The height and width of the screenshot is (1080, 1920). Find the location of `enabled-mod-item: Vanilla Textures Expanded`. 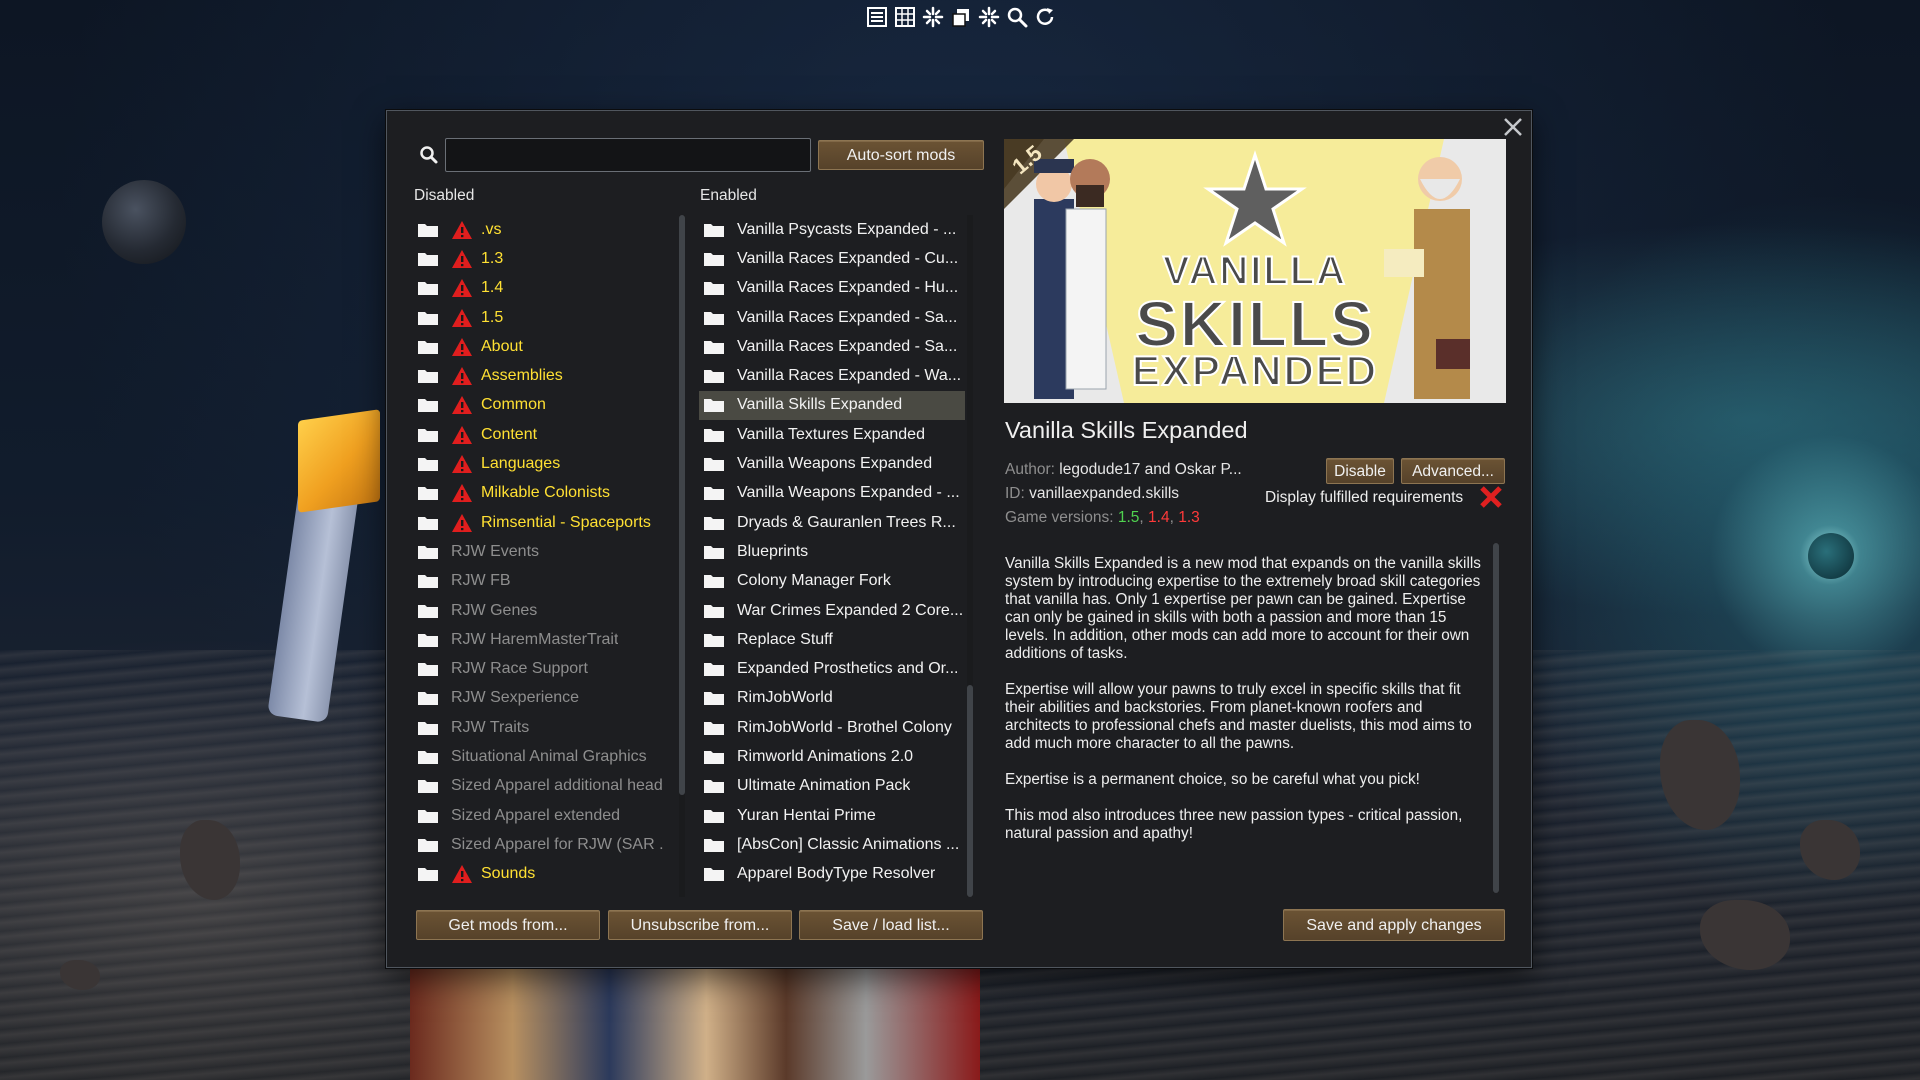

enabled-mod-item: Vanilla Textures Expanded is located at coordinates (832, 434).